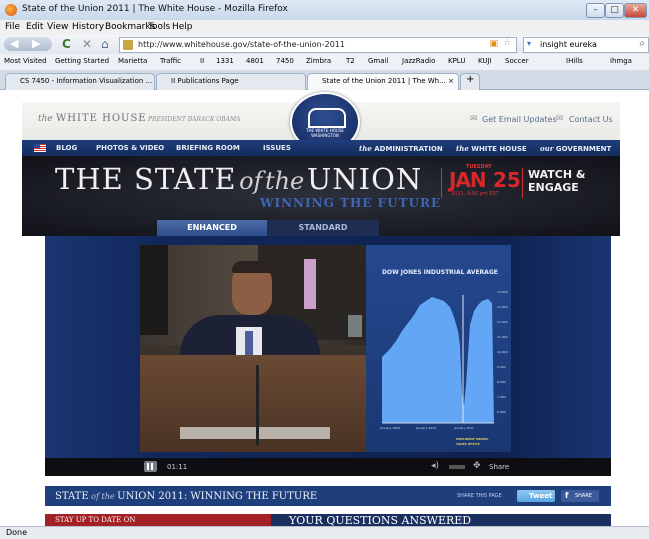 The image size is (649, 539). I want to click on search-box: ▾ insight eureka ⌕, so click(586, 45).